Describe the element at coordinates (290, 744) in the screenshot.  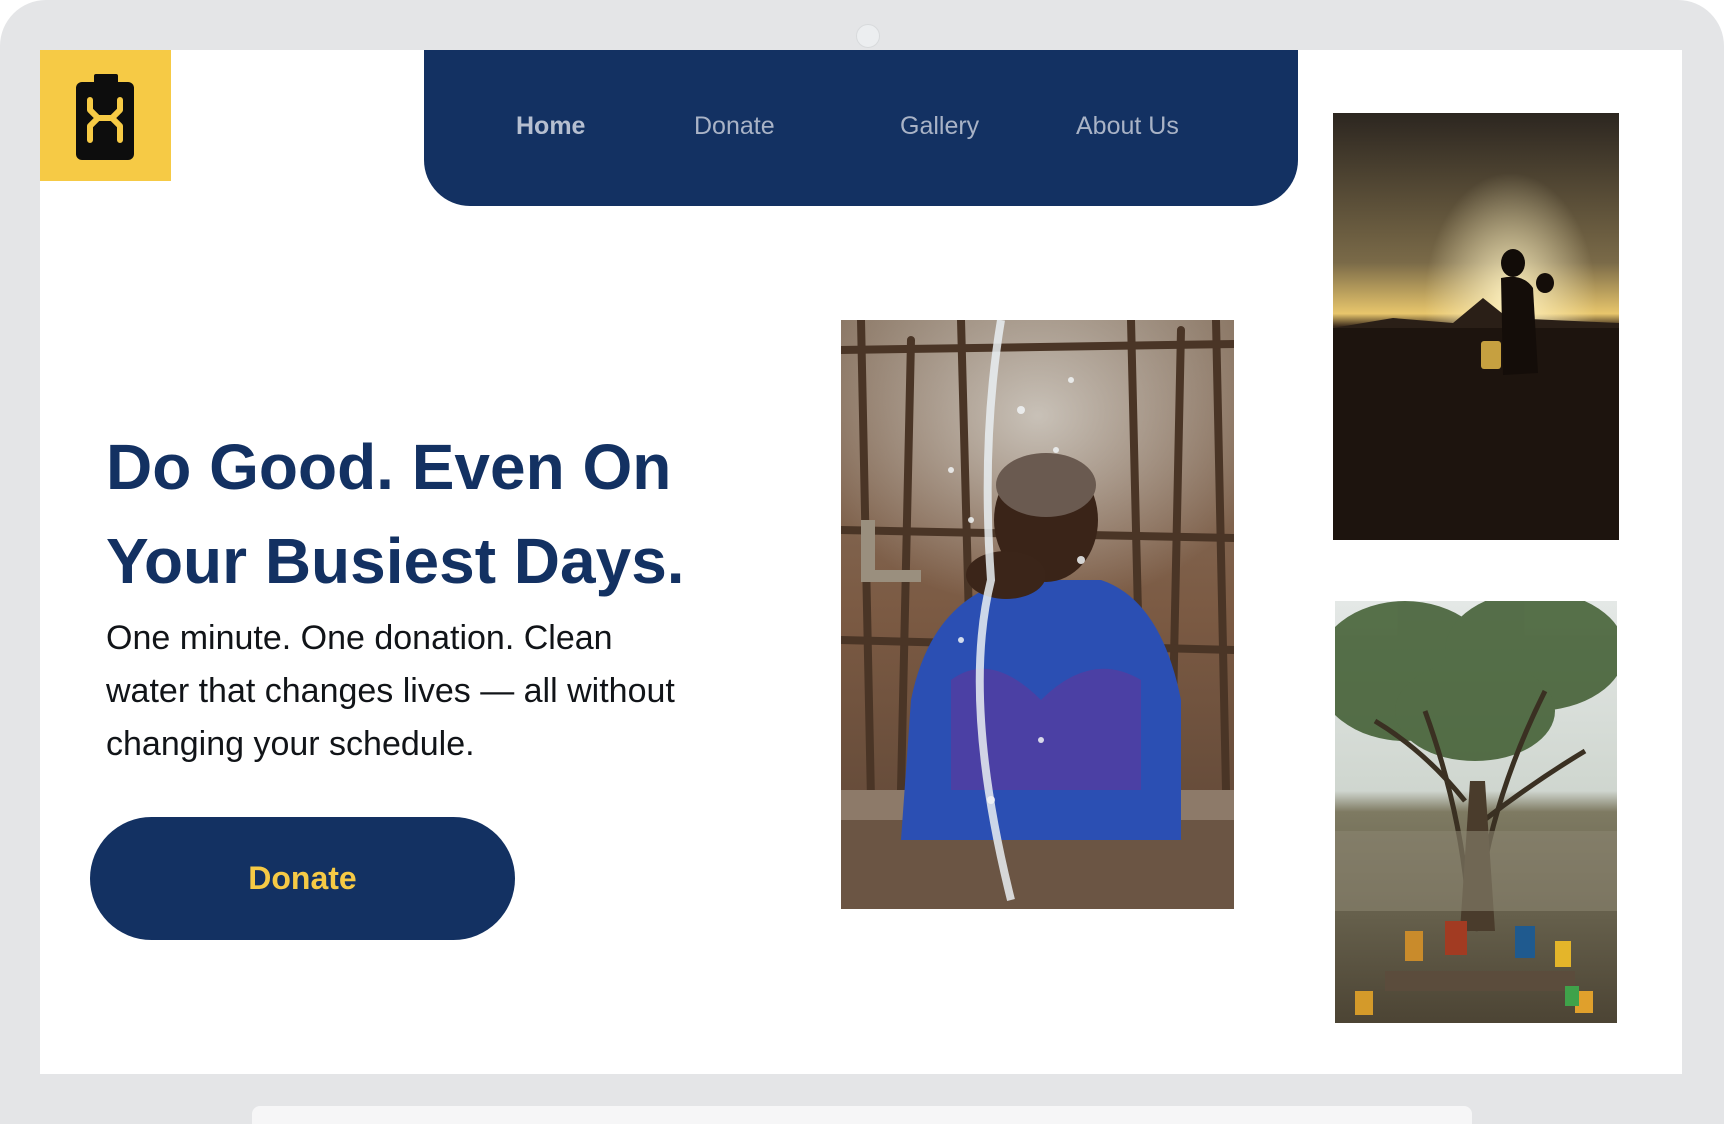
I see `subtext-line-3: changing your schedule.` at that location.